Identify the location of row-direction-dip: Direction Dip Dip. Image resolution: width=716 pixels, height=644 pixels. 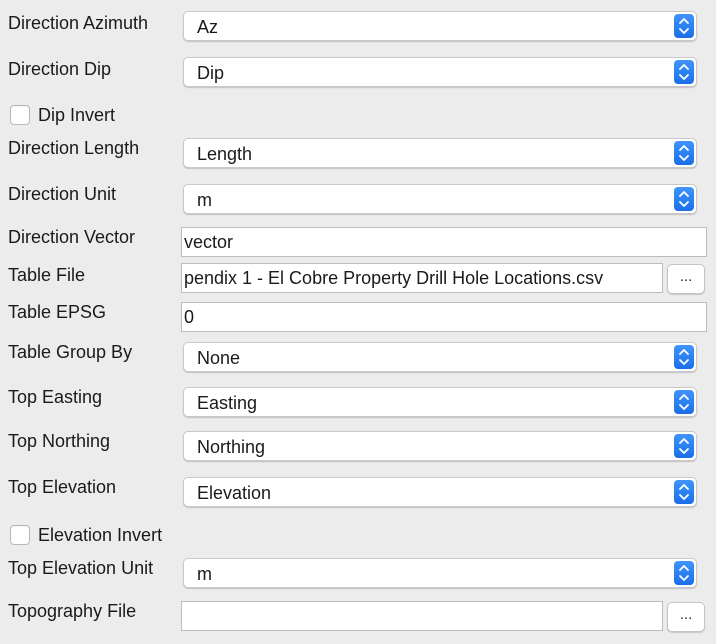
(358, 74).